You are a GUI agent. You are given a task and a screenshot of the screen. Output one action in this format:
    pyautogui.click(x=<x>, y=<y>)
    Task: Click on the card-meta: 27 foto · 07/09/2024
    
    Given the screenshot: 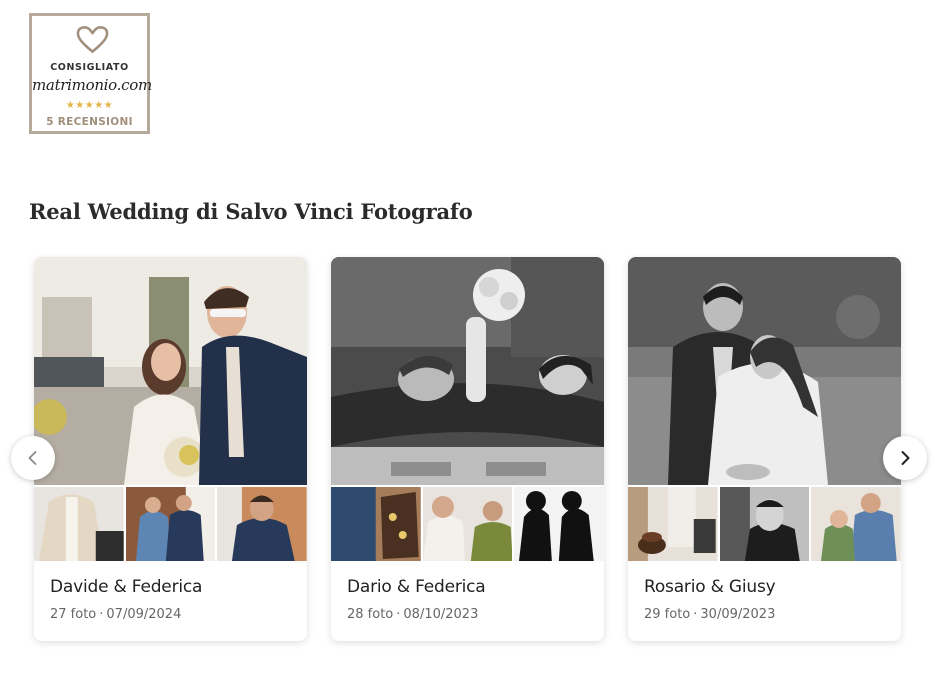 What is the action you would take?
    pyautogui.click(x=115, y=614)
    